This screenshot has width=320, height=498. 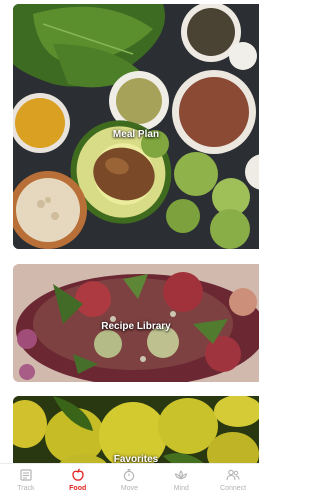 I want to click on tab-connect-label: Connect, so click(x=233, y=488).